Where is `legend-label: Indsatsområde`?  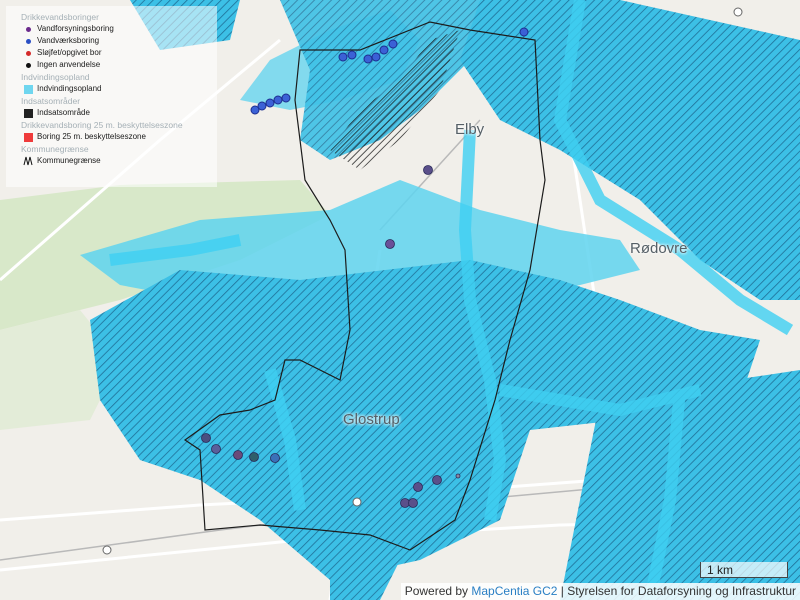 legend-label: Indsatsområde is located at coordinates (63, 112).